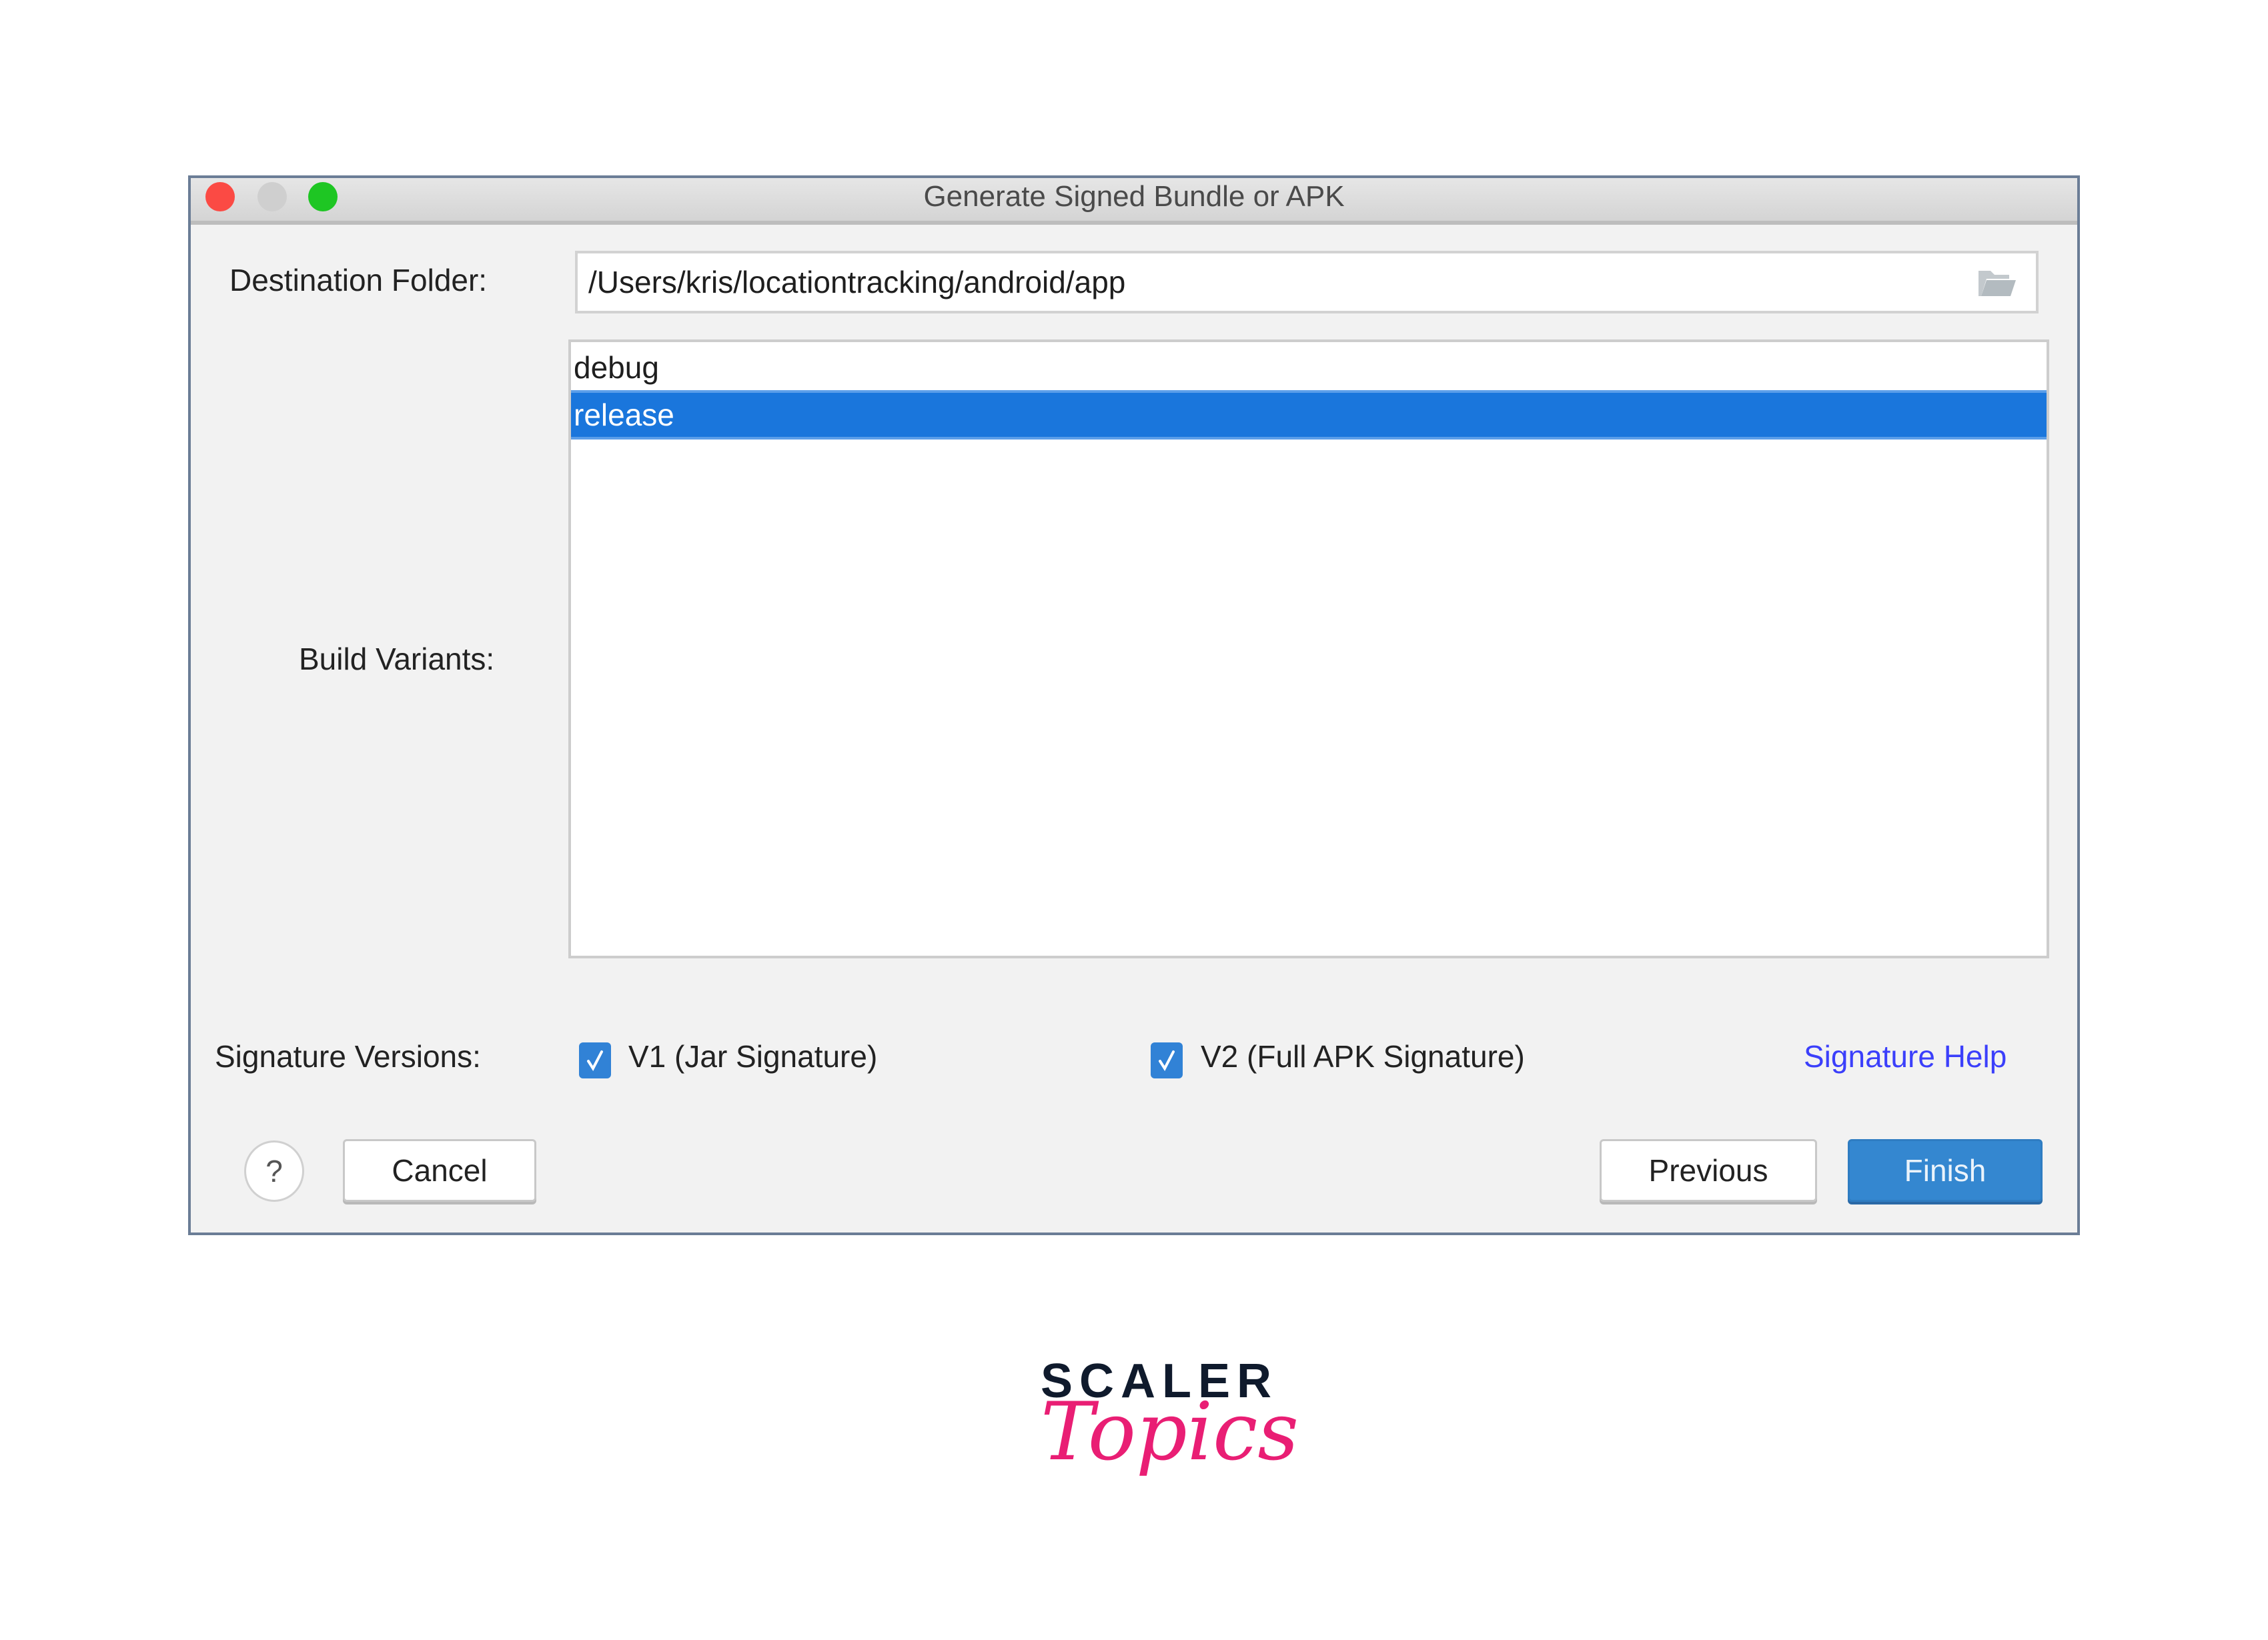  Describe the element at coordinates (1307, 282) in the screenshot. I see `destination-folder-input: /Users/kris/locationtracking/android/app` at that location.